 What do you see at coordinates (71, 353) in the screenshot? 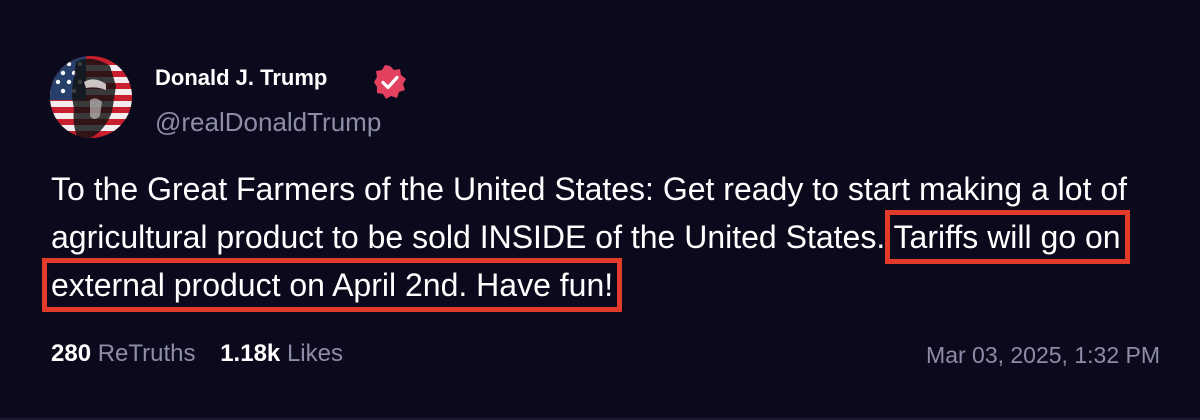
I see `retruths-count: 280` at bounding box center [71, 353].